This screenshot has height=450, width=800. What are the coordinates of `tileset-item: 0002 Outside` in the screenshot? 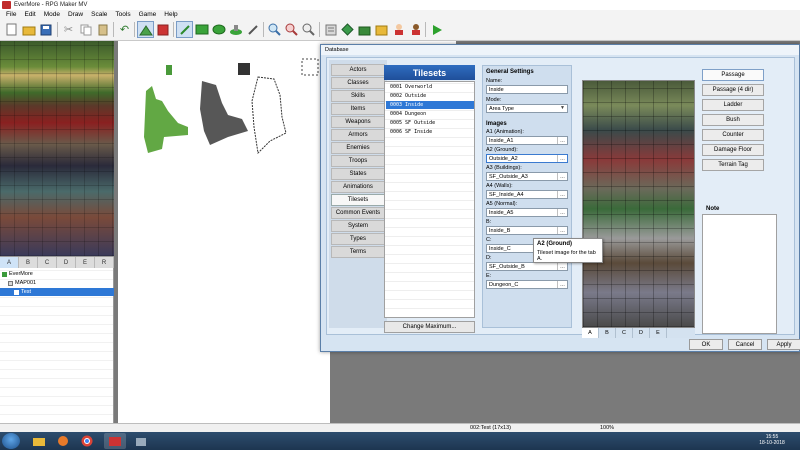 It's located at (430, 96).